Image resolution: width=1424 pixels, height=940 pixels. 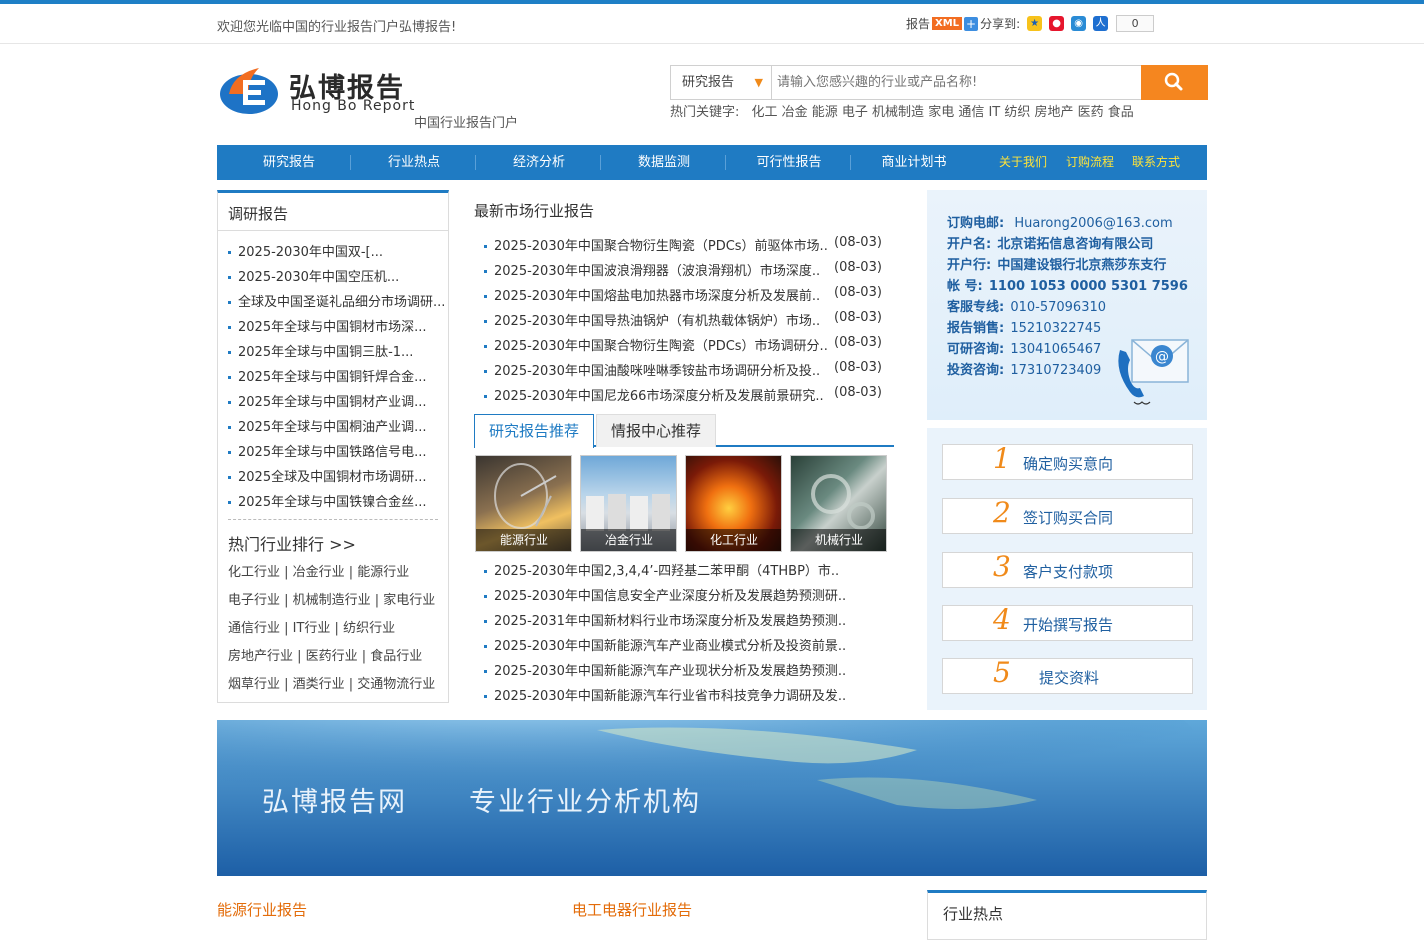 What do you see at coordinates (262, 909) in the screenshot?
I see `section-energy-title: 能源行业报告` at bounding box center [262, 909].